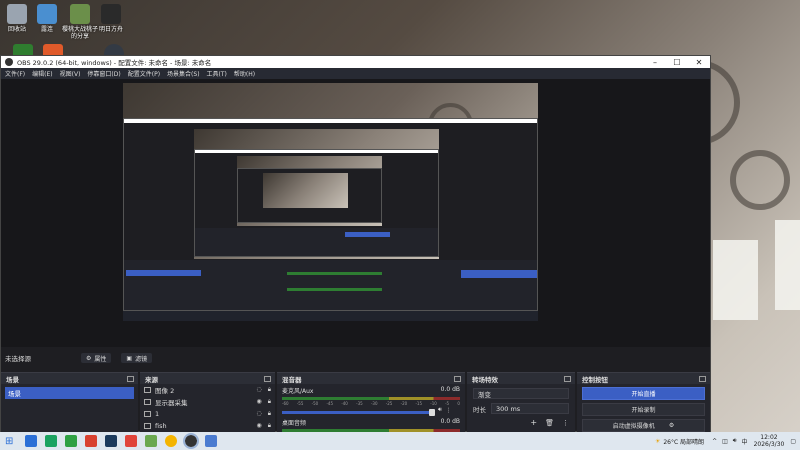  I want to click on transitions-dock-header: 转场特效, so click(521, 378).